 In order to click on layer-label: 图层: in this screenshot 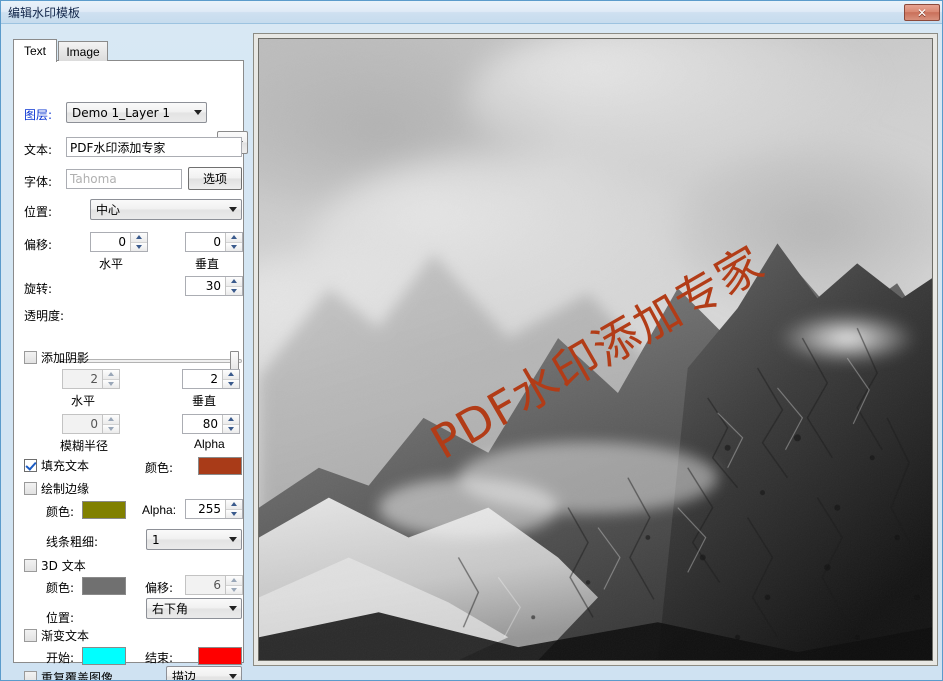, I will do `click(38, 115)`.